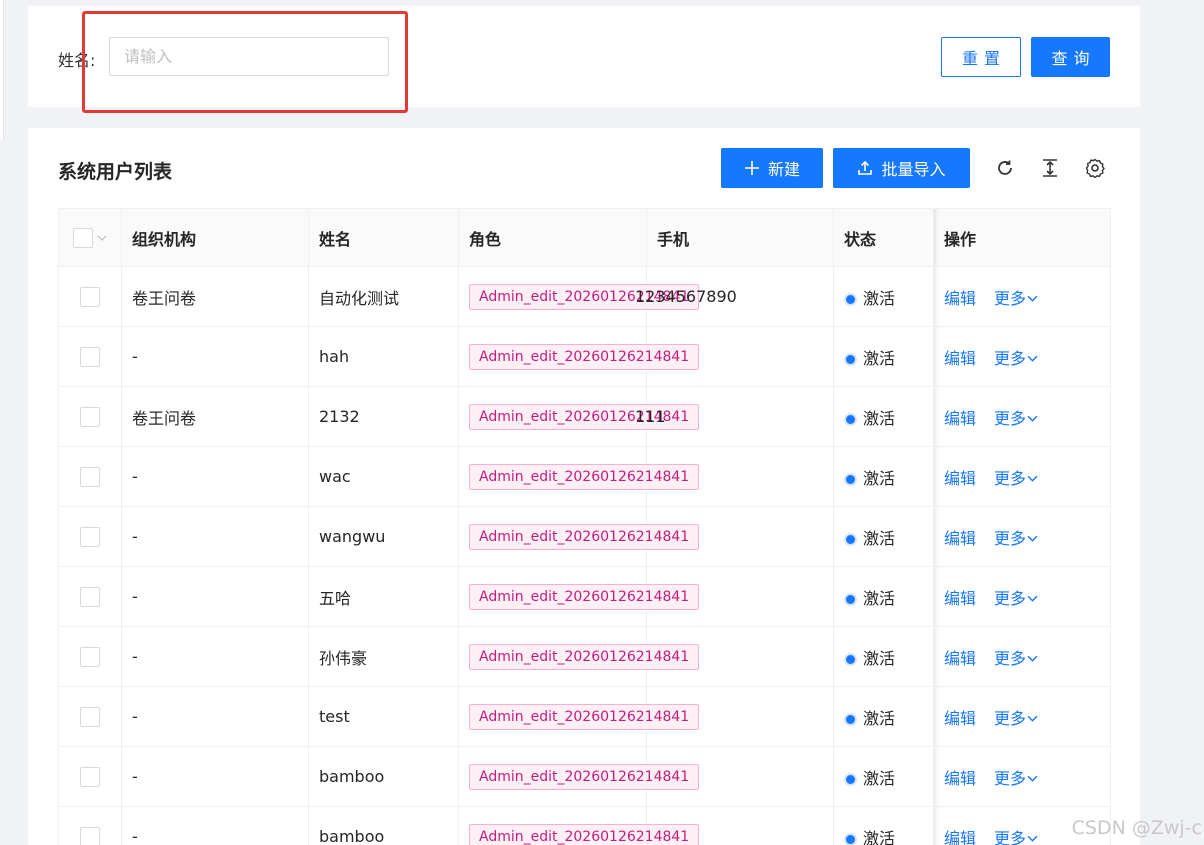 Image resolution: width=1204 pixels, height=845 pixels. What do you see at coordinates (552, 237) in the screenshot?
I see `header-role: 角色` at bounding box center [552, 237].